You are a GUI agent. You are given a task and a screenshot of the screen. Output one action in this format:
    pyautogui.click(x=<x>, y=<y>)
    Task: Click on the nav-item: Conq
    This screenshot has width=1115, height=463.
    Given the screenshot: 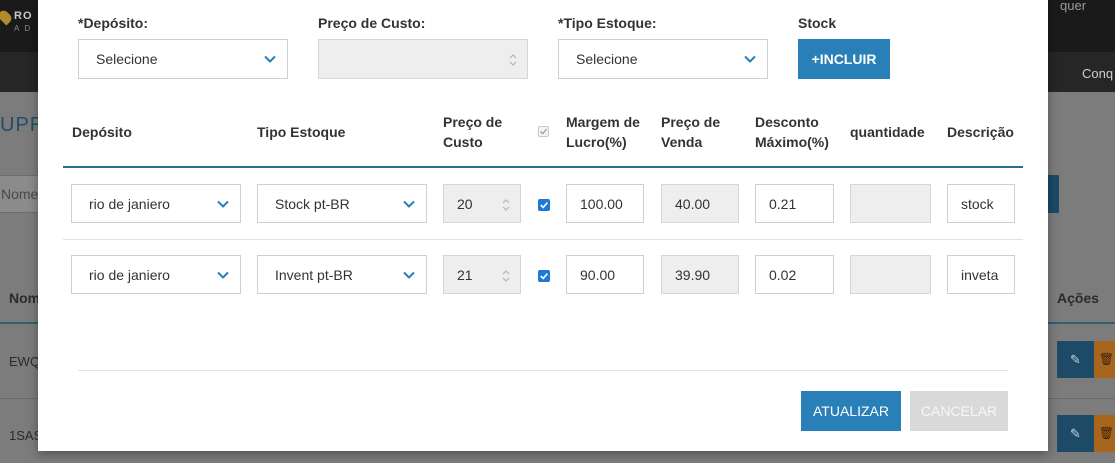 What is the action you would take?
    pyautogui.click(x=1097, y=73)
    